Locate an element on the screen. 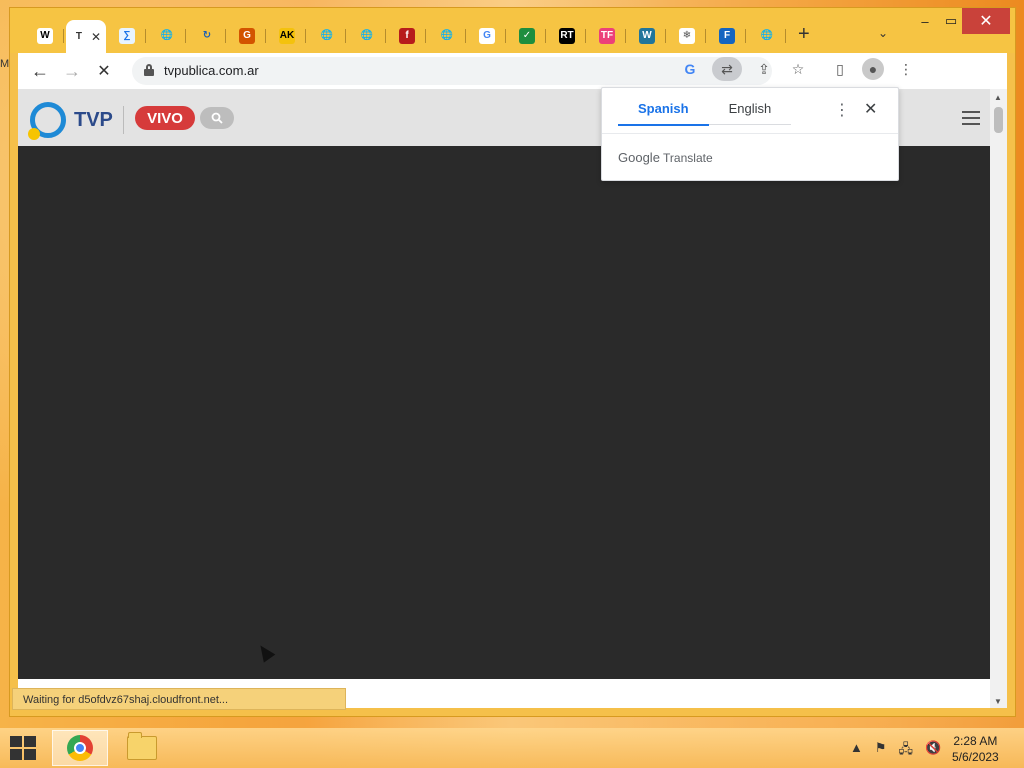 The width and height of the screenshot is (1024, 768). back-arrow-icon: ← is located at coordinates (40, 70).